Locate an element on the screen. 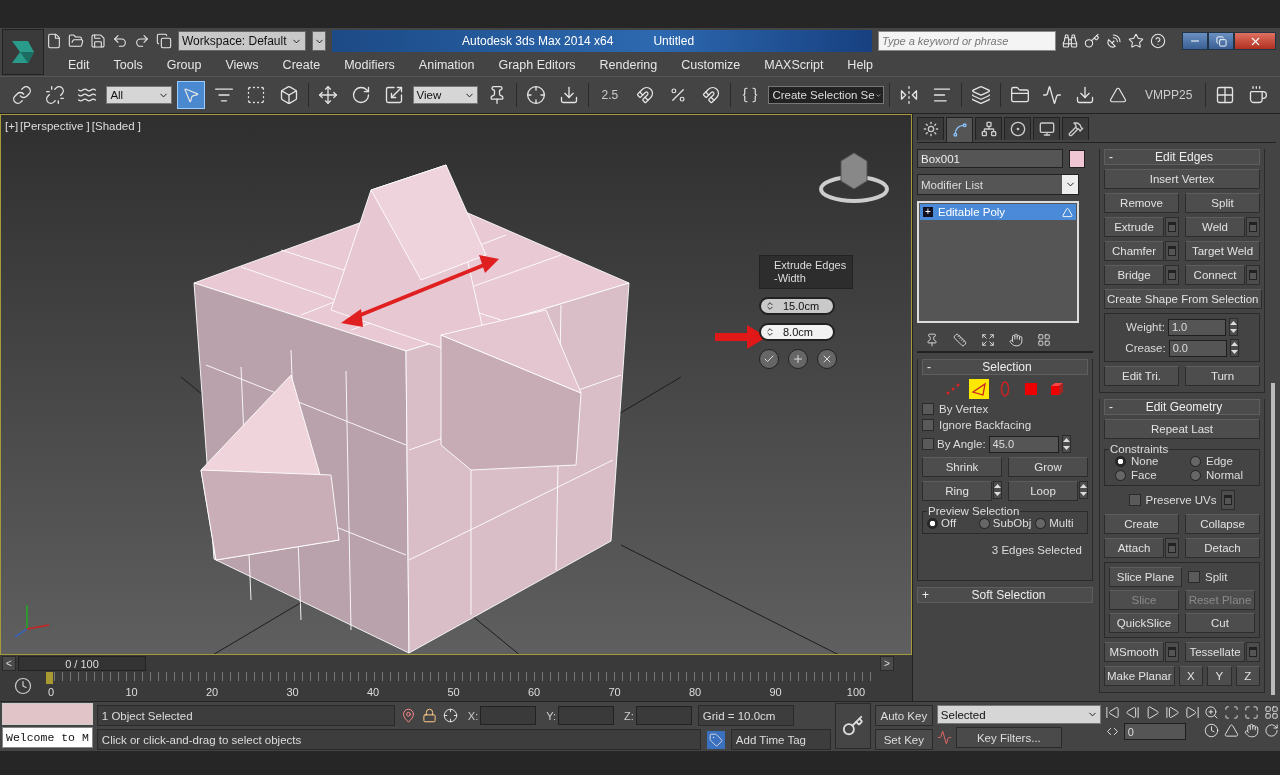 This screenshot has height=775, width=1280. undo-icon is located at coordinates (120, 41).